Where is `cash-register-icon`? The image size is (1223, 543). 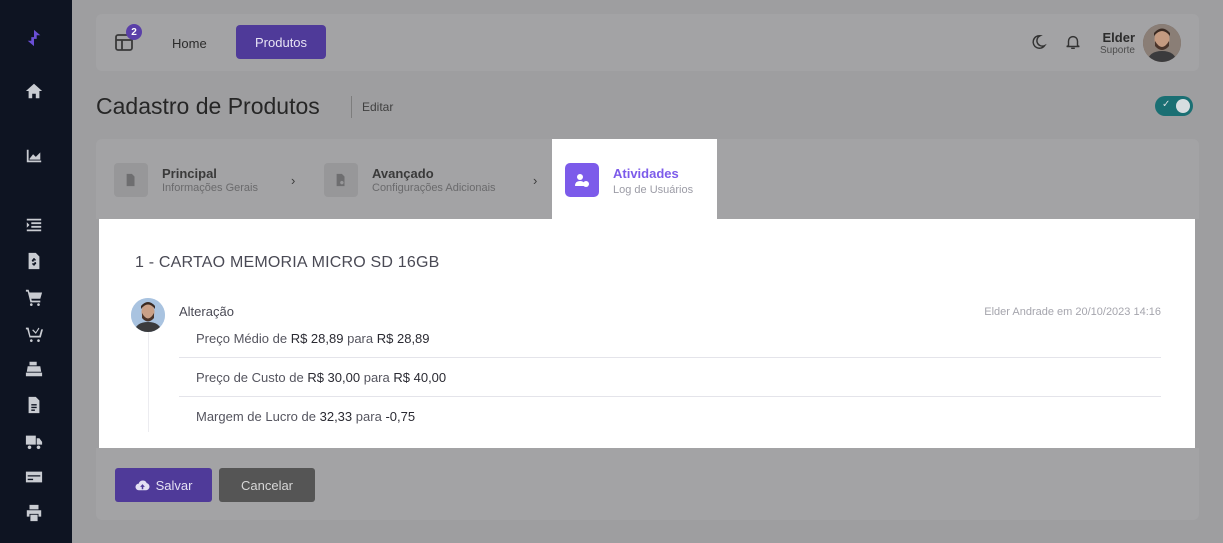
cash-register-icon is located at coordinates (34, 369).